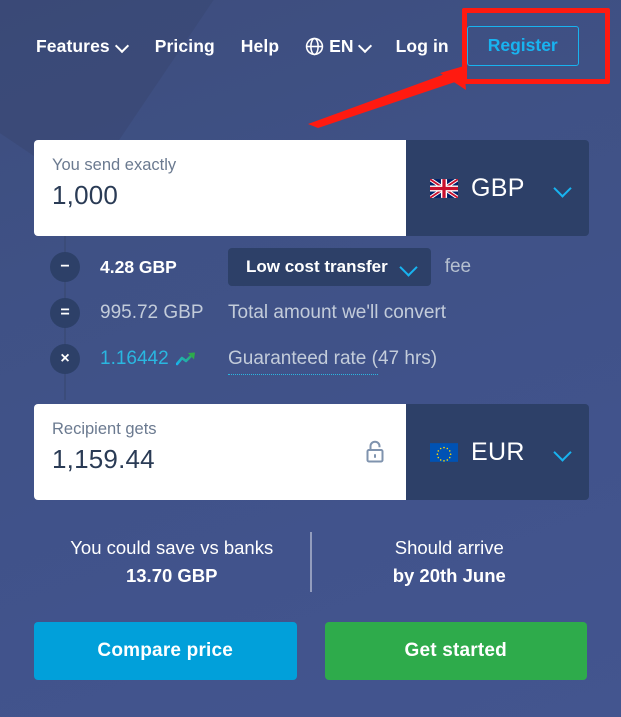 The height and width of the screenshot is (717, 621). I want to click on nav-item-pricing: Pricing, so click(185, 46).